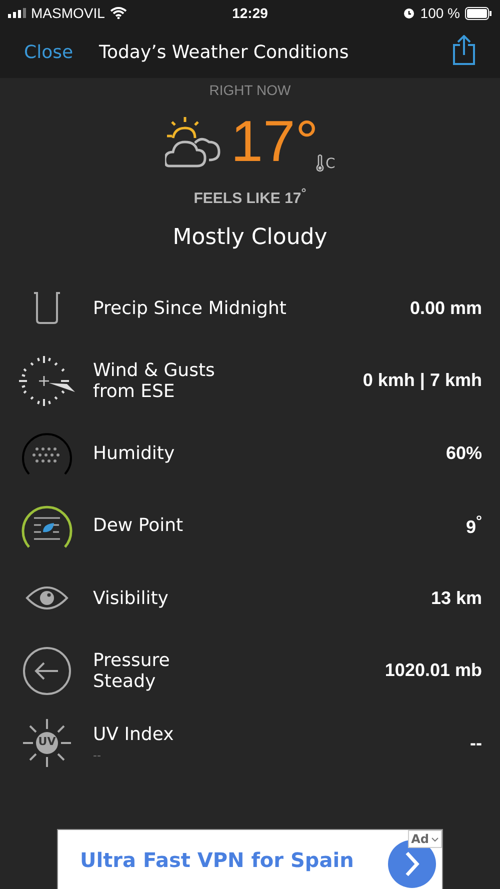 Image resolution: width=500 pixels, height=889 pixels. What do you see at coordinates (250, 13) in the screenshot?
I see `clock-time: 12:29` at bounding box center [250, 13].